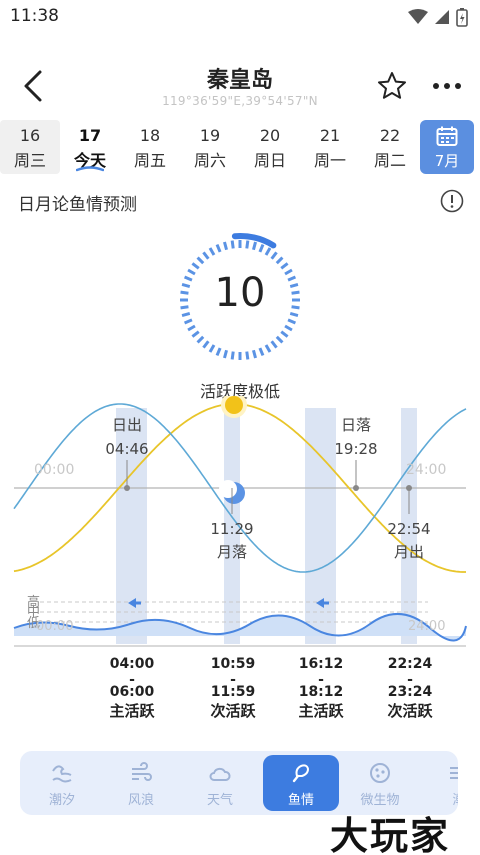 This screenshot has height=855, width=480. What do you see at coordinates (410, 664) in the screenshot?
I see `period-start: 22:24` at bounding box center [410, 664].